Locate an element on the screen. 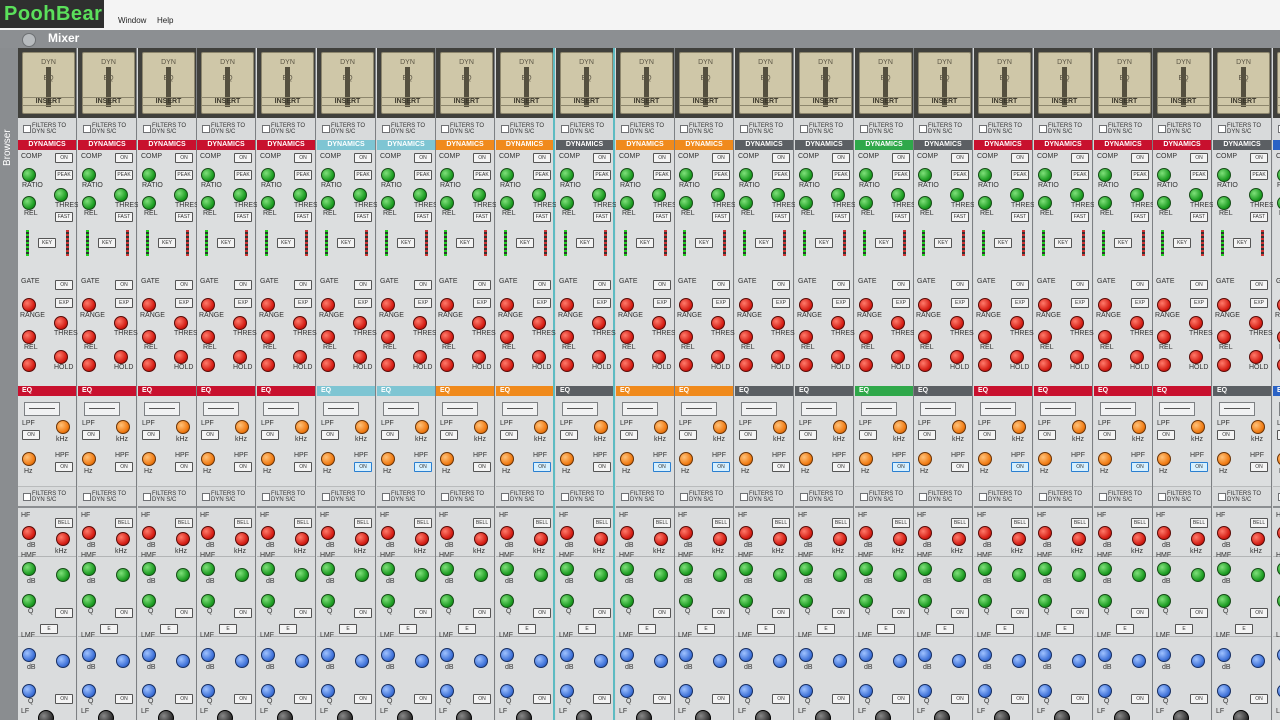 The image size is (1280, 720). gate-on-button: ON is located at coordinates (1020, 285).